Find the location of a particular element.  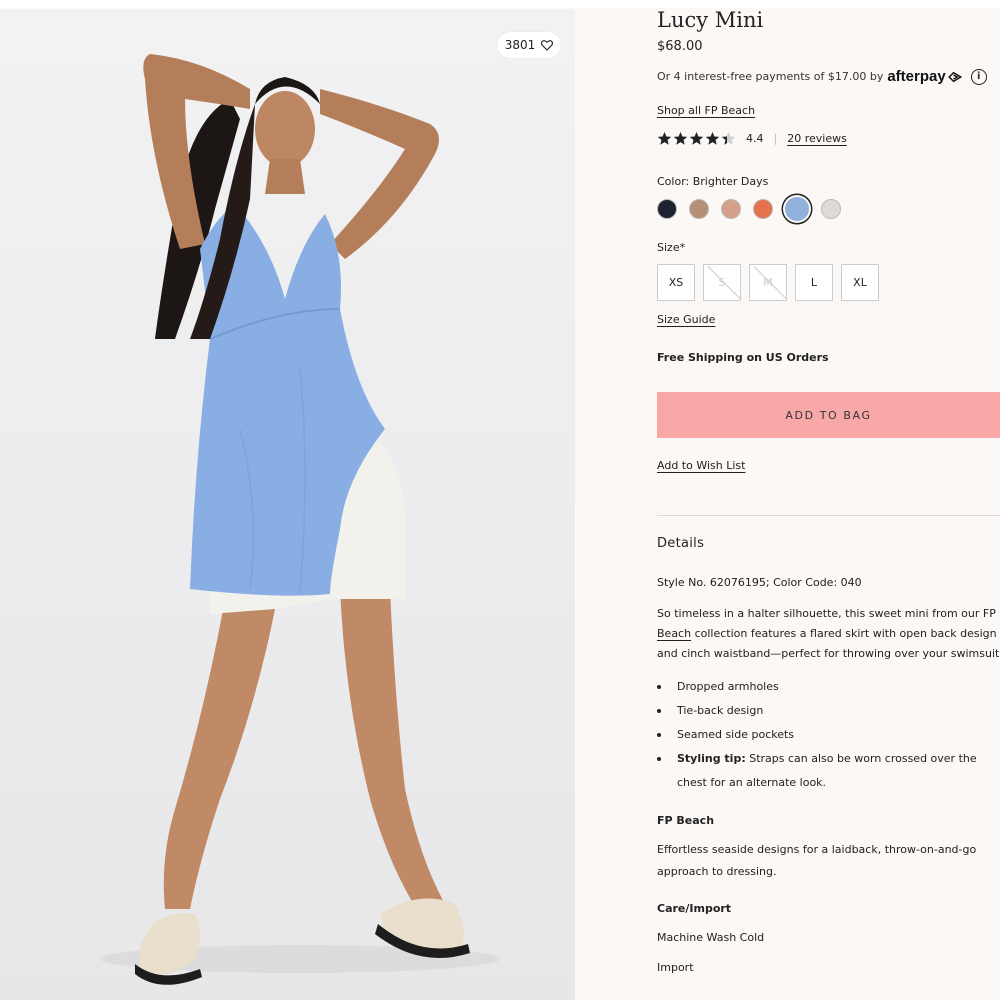

care-import-heading: Care/Import is located at coordinates (694, 908).